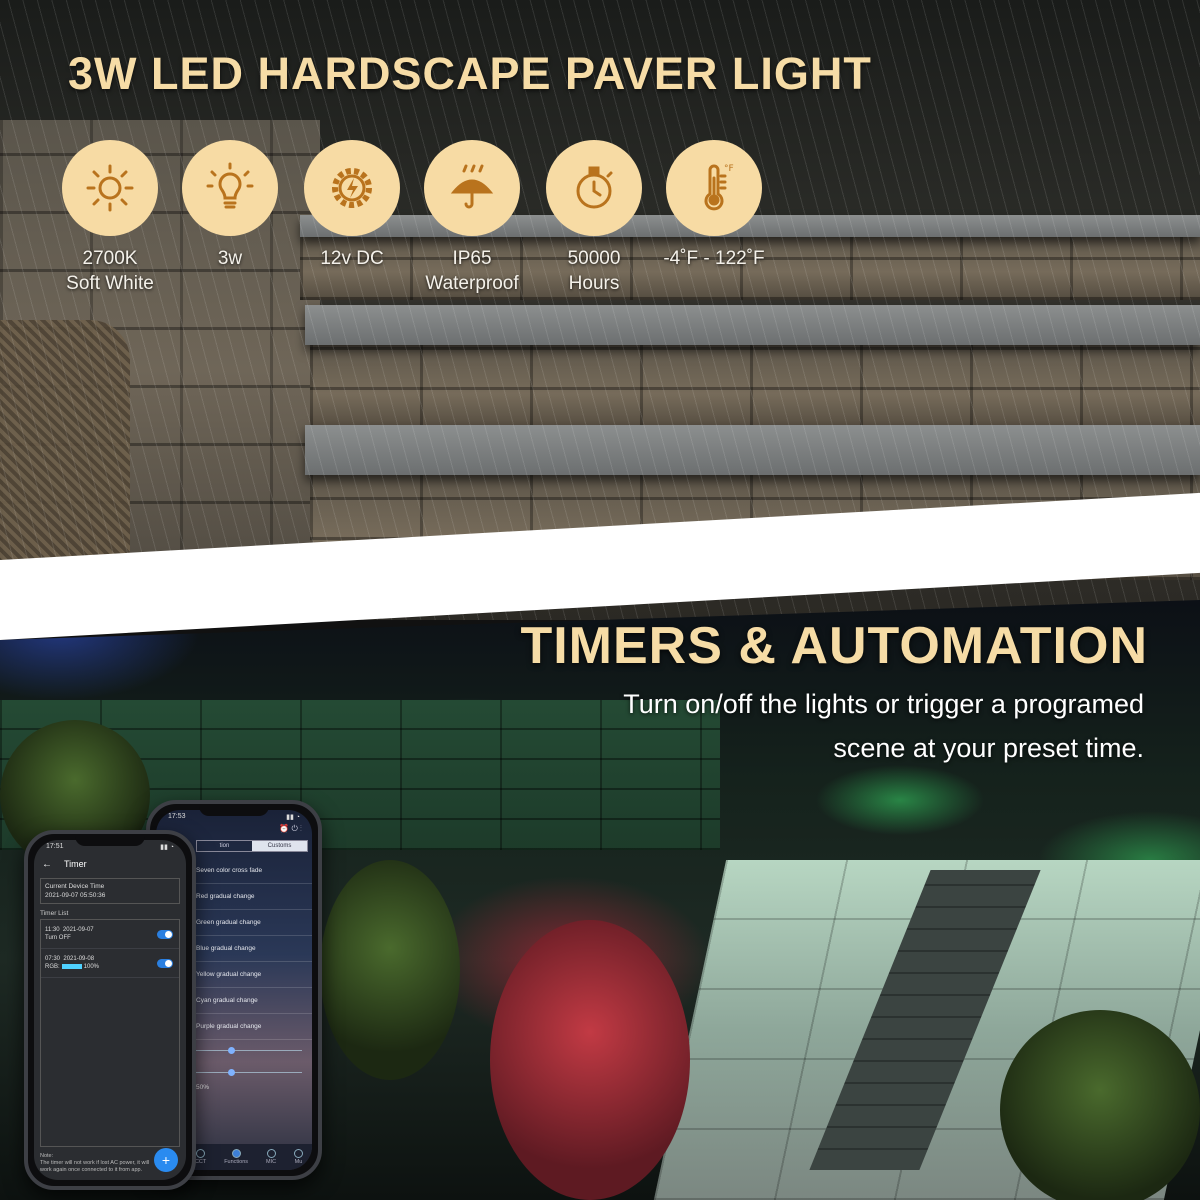 The image size is (1200, 1200). Describe the element at coordinates (470, 73) in the screenshot. I see `product-title: 3W LED HARDSCAPE PAVER LIGHT` at that location.